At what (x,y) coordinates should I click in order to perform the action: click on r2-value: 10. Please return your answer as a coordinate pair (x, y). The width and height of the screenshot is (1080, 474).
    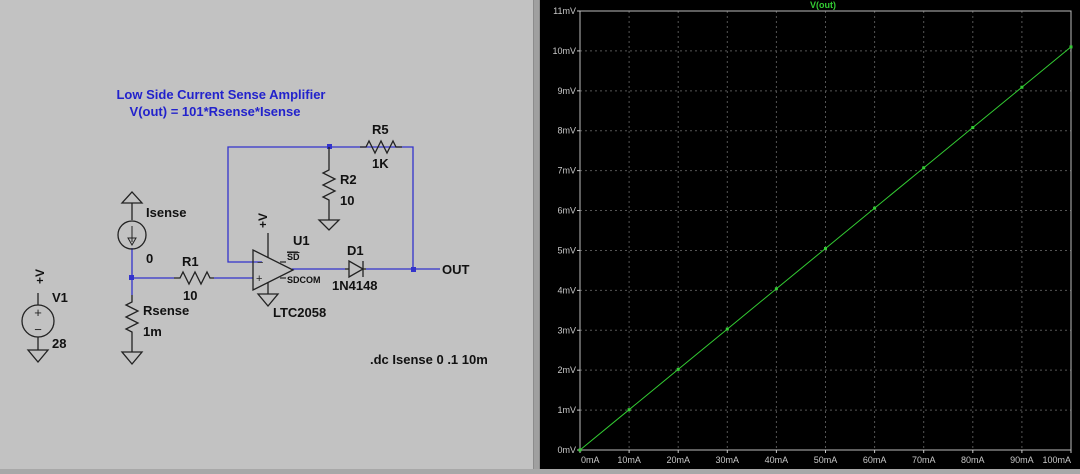
    Looking at the image, I should click on (347, 200).